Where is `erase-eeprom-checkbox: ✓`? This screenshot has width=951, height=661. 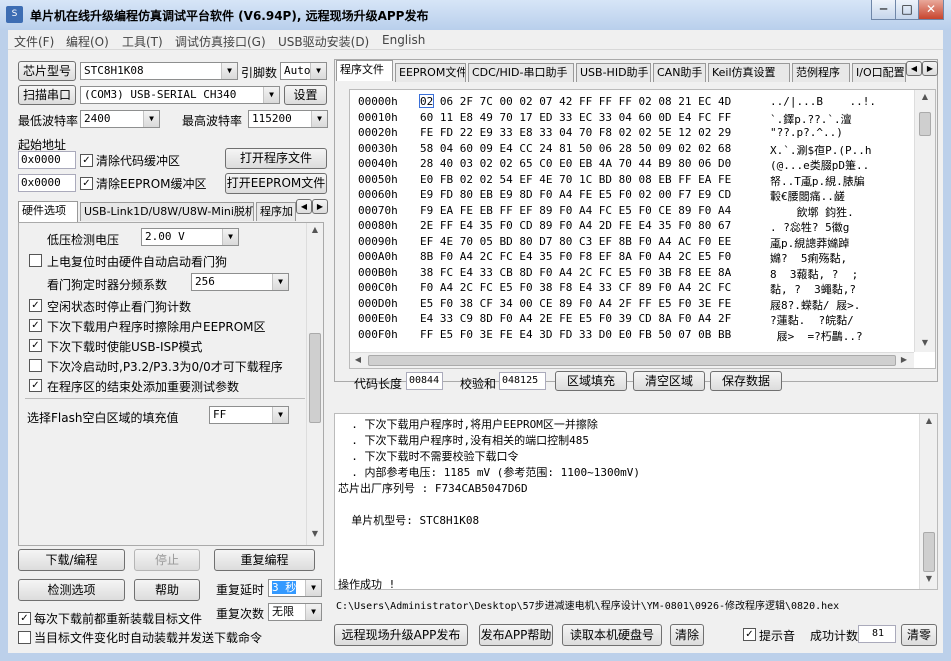
erase-eeprom-checkbox: ✓ is located at coordinates (35, 325).